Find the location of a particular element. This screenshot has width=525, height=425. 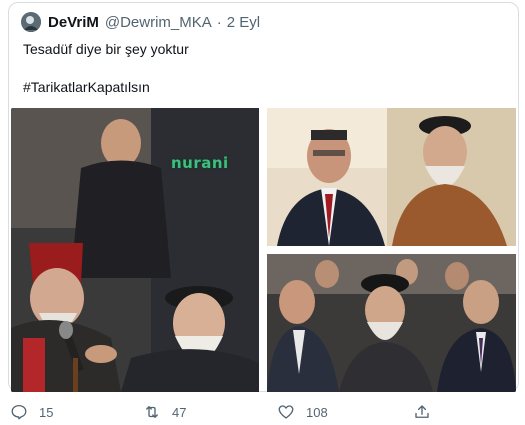

hashtag-link: #TarikatlarKapatılsın is located at coordinates (86, 87).